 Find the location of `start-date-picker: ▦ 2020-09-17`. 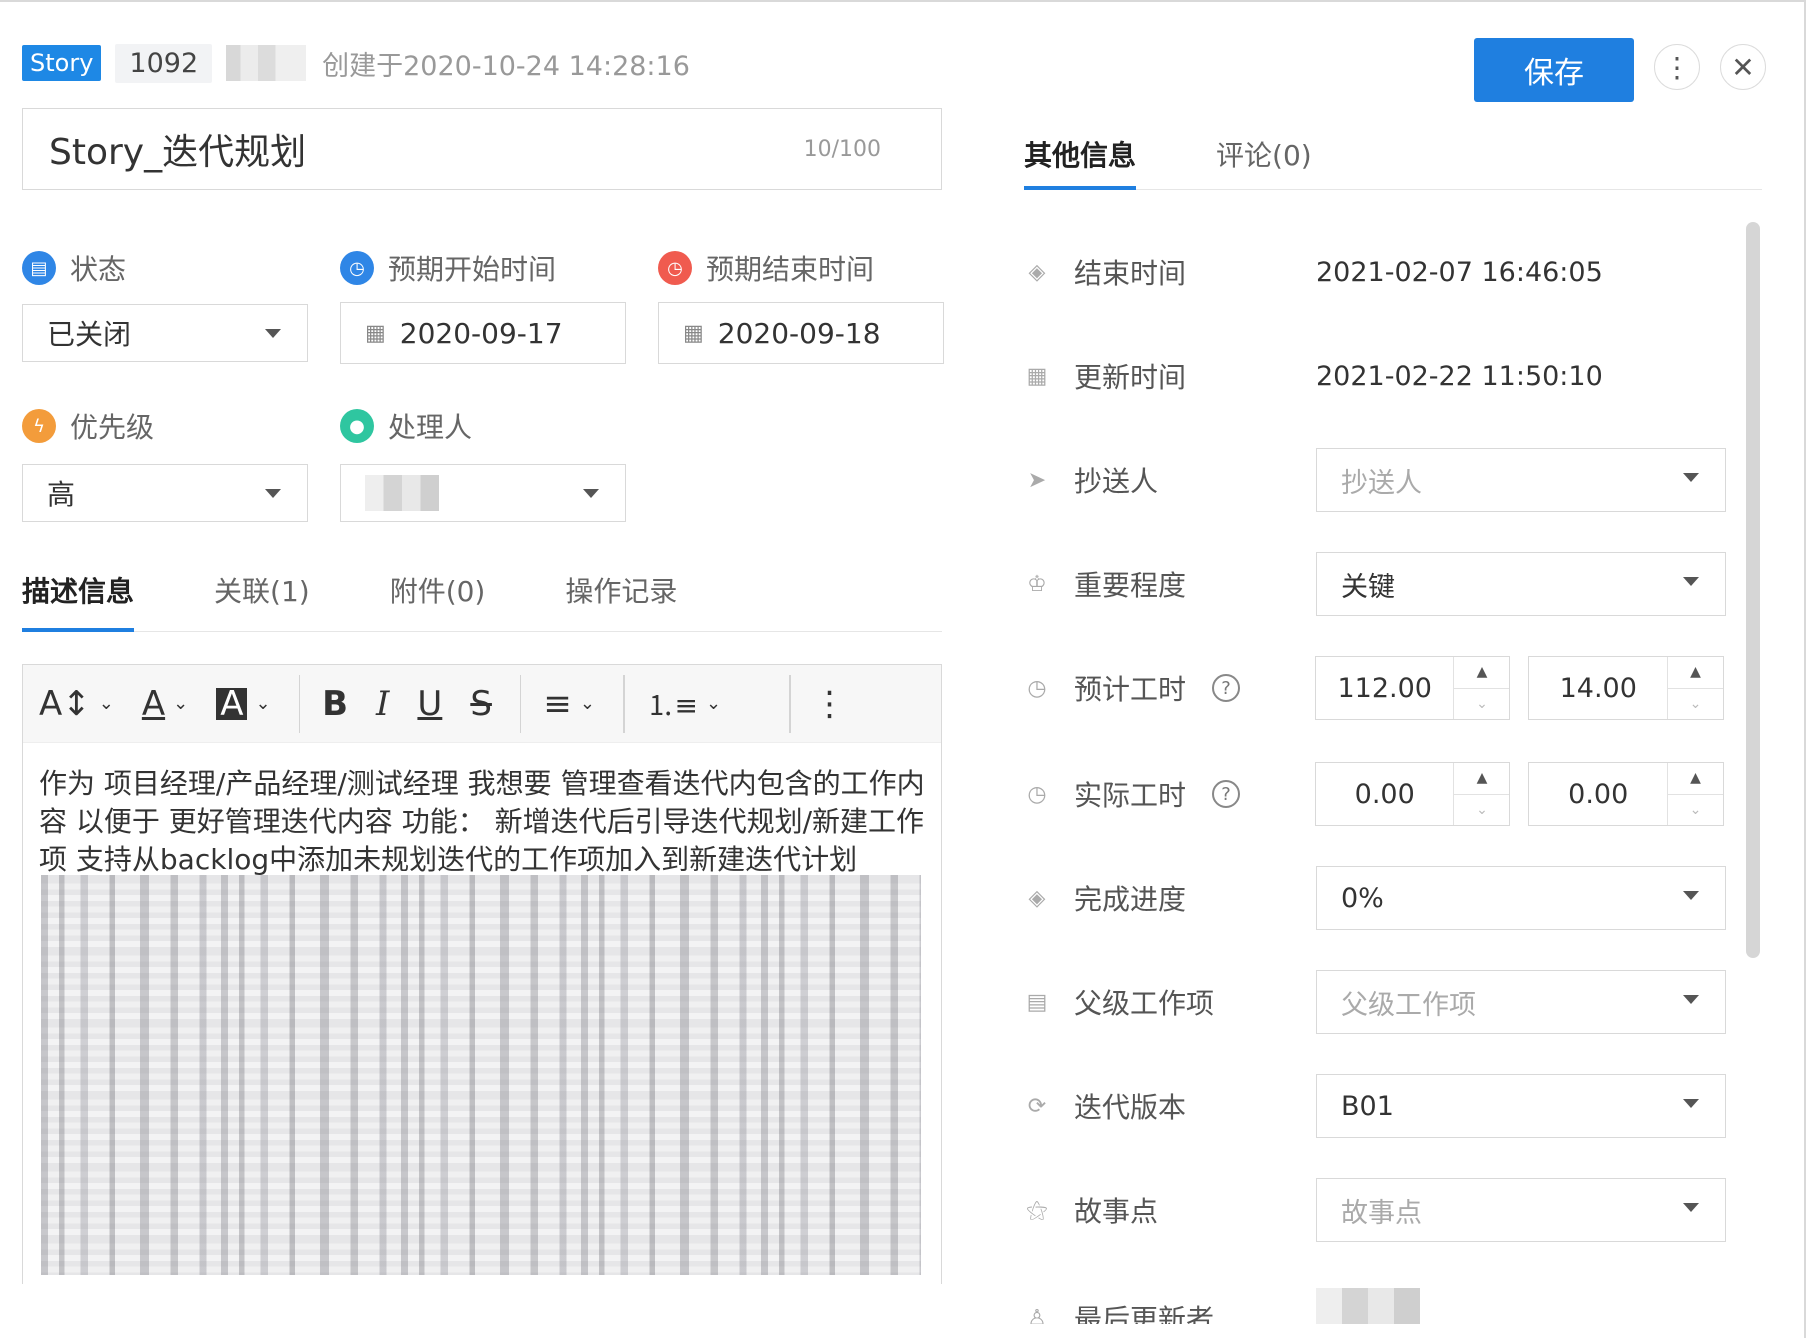

start-date-picker: ▦ 2020-09-17 is located at coordinates (483, 333).